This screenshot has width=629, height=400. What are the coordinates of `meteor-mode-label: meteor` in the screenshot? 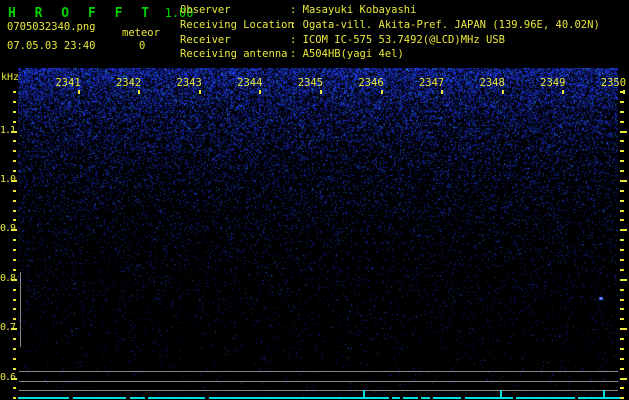 It's located at (141, 33).